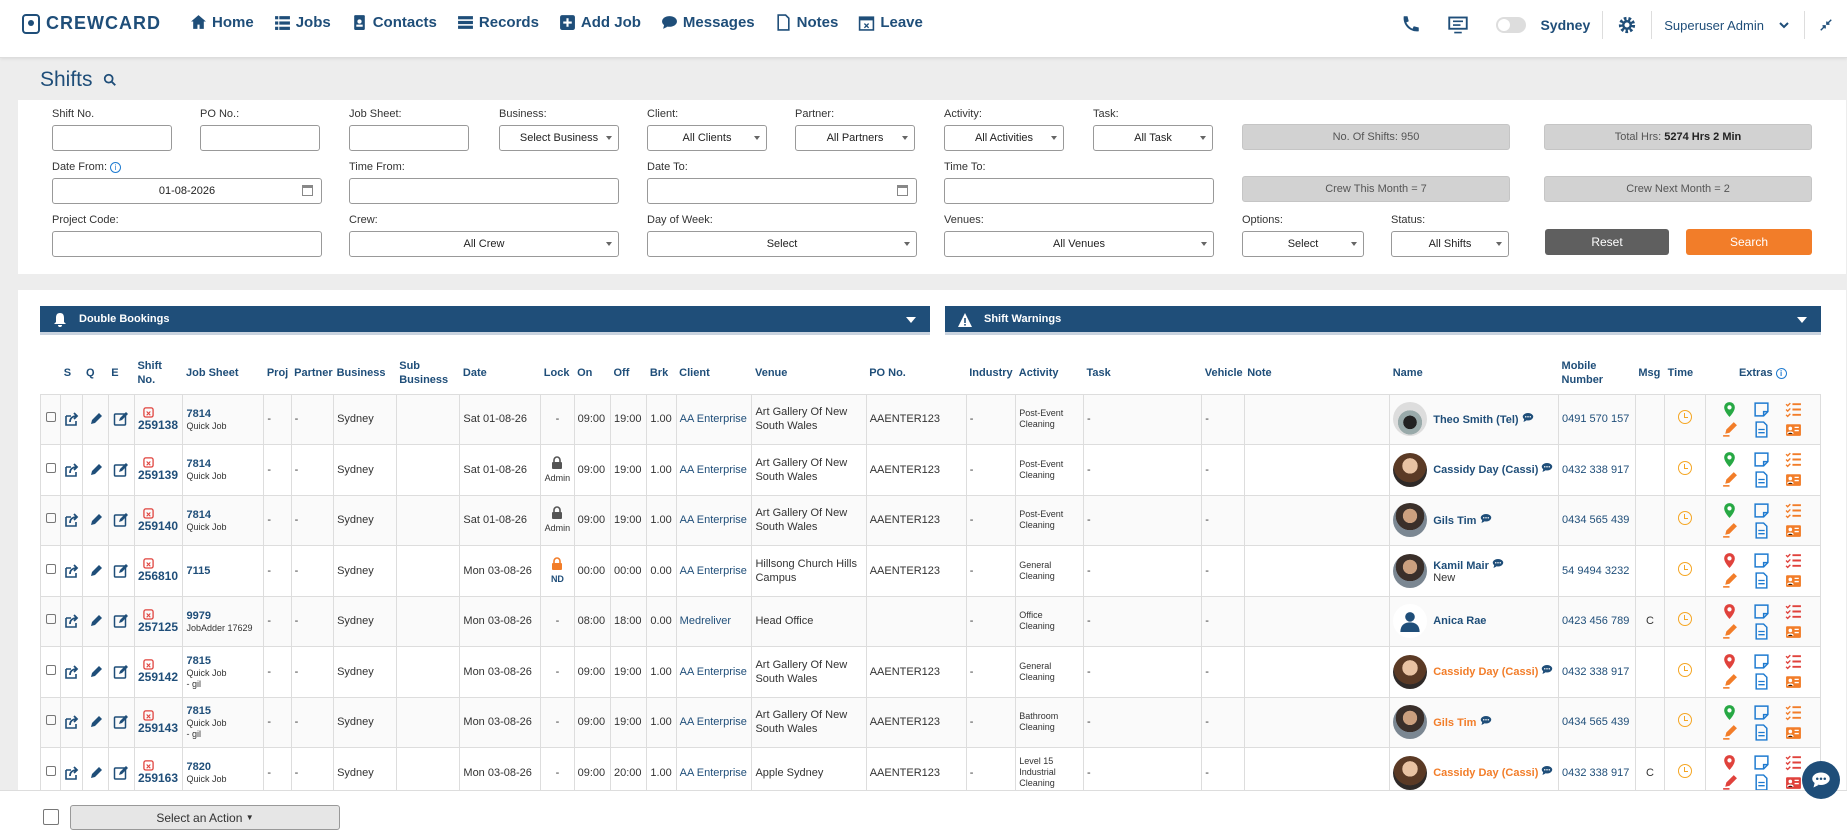 This screenshot has height=836, width=1847. Describe the element at coordinates (498, 22) in the screenshot. I see `nav-records: Records` at that location.